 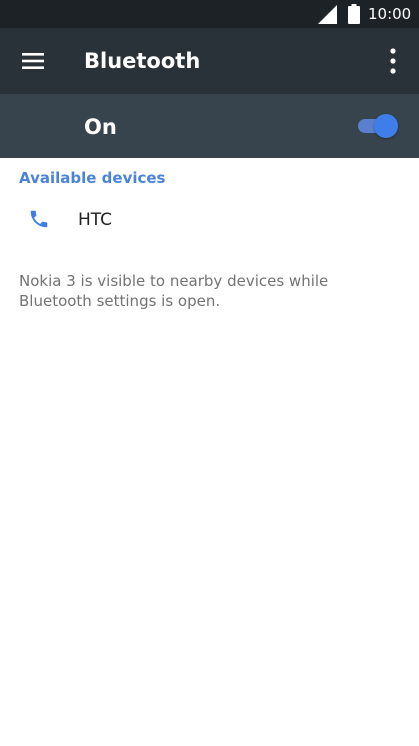 What do you see at coordinates (390, 14) in the screenshot?
I see `status-clock: 10:00` at bounding box center [390, 14].